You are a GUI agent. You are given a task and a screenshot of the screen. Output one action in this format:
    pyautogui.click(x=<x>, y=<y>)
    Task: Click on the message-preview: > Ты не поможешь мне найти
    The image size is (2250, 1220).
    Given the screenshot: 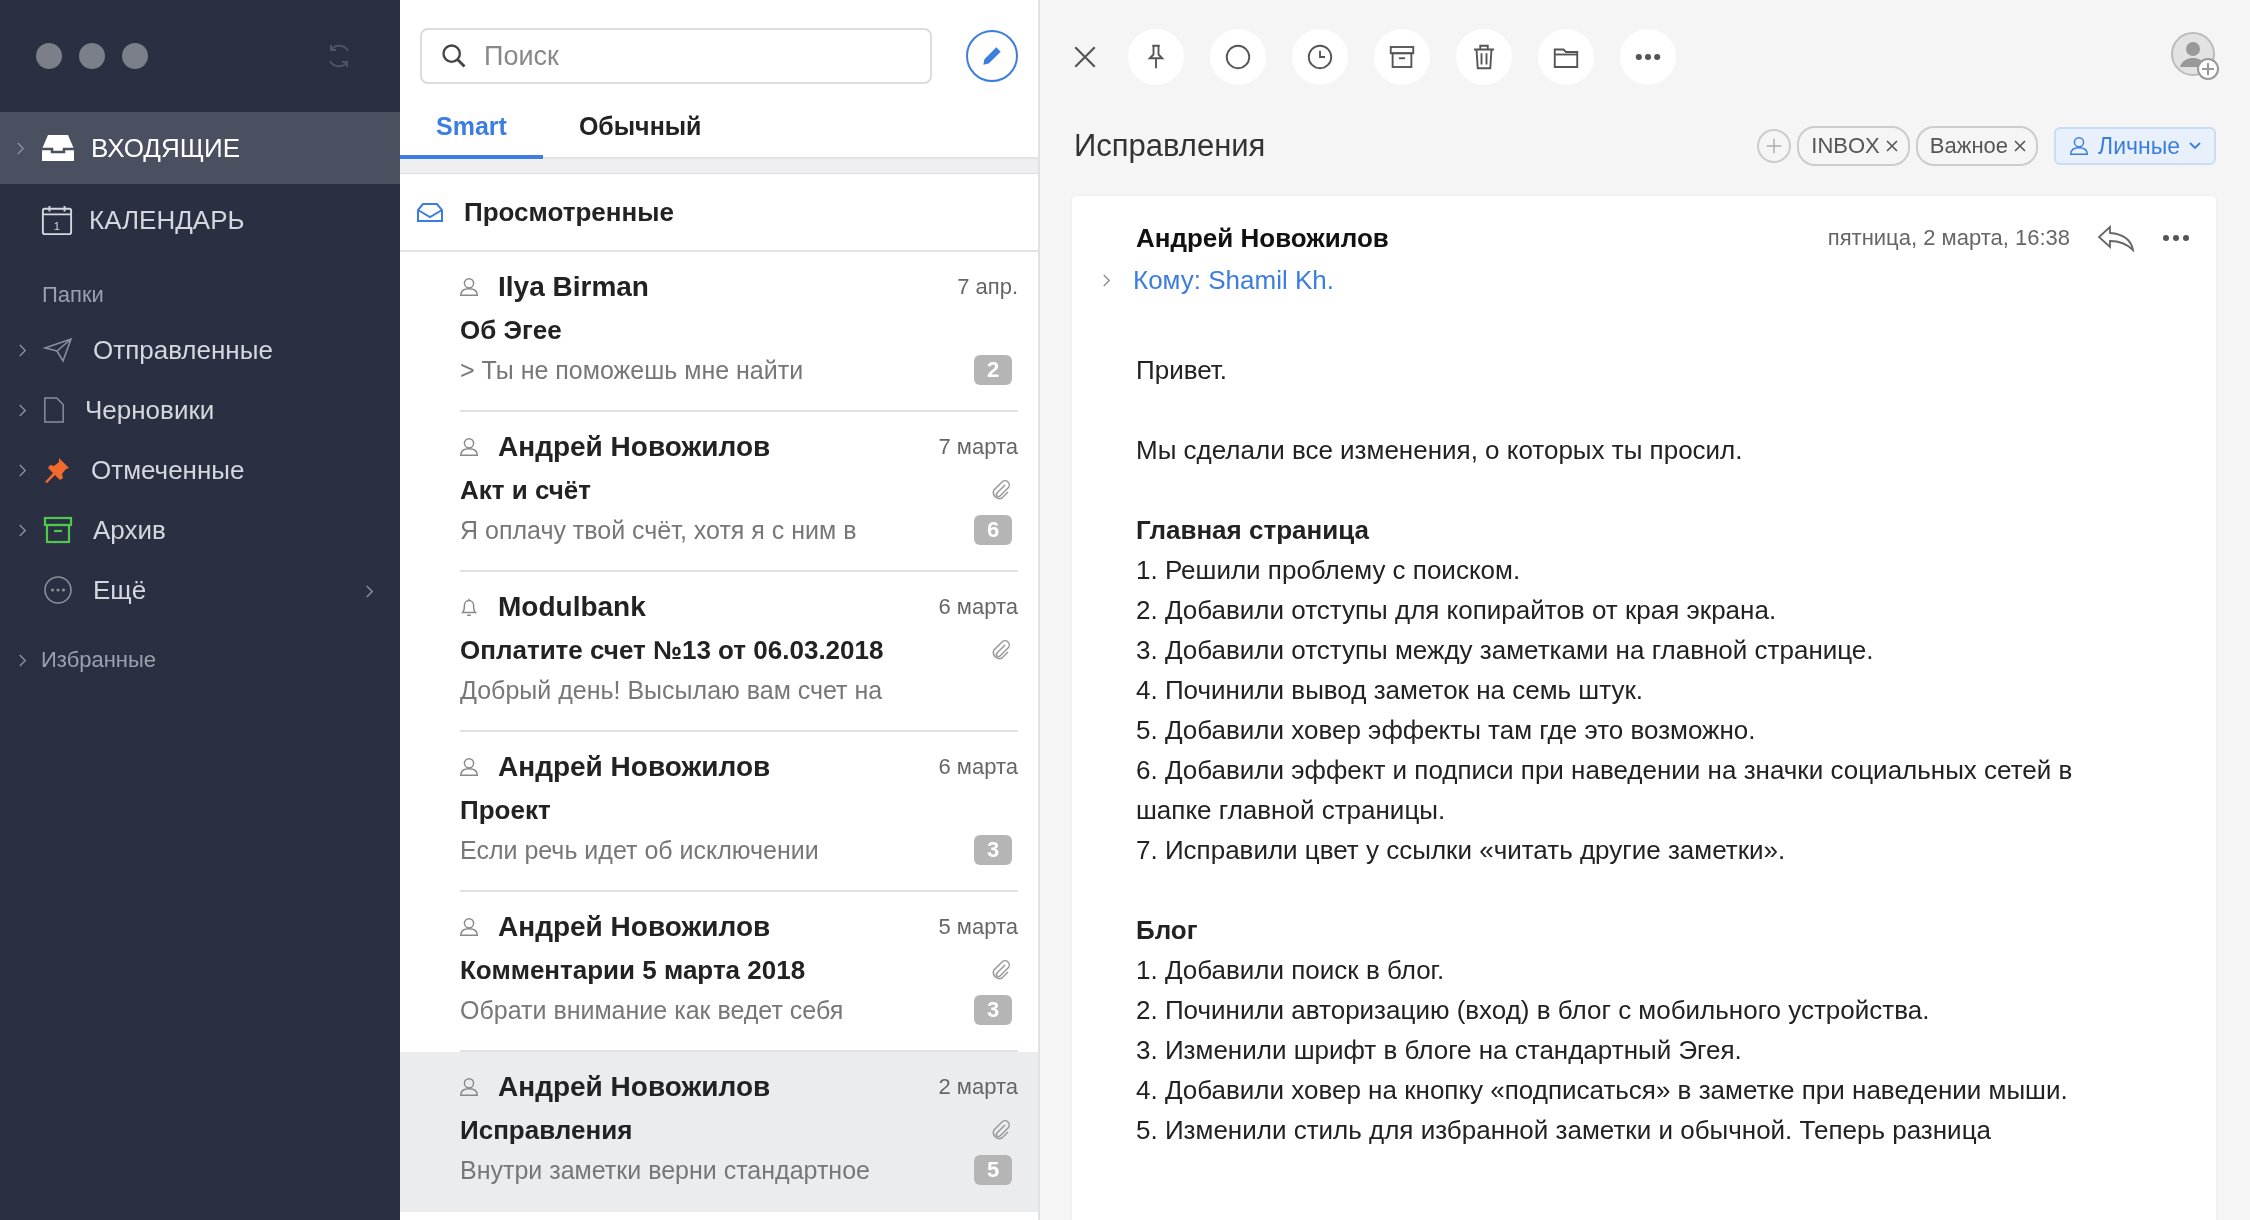 What is the action you would take?
    pyautogui.click(x=632, y=370)
    